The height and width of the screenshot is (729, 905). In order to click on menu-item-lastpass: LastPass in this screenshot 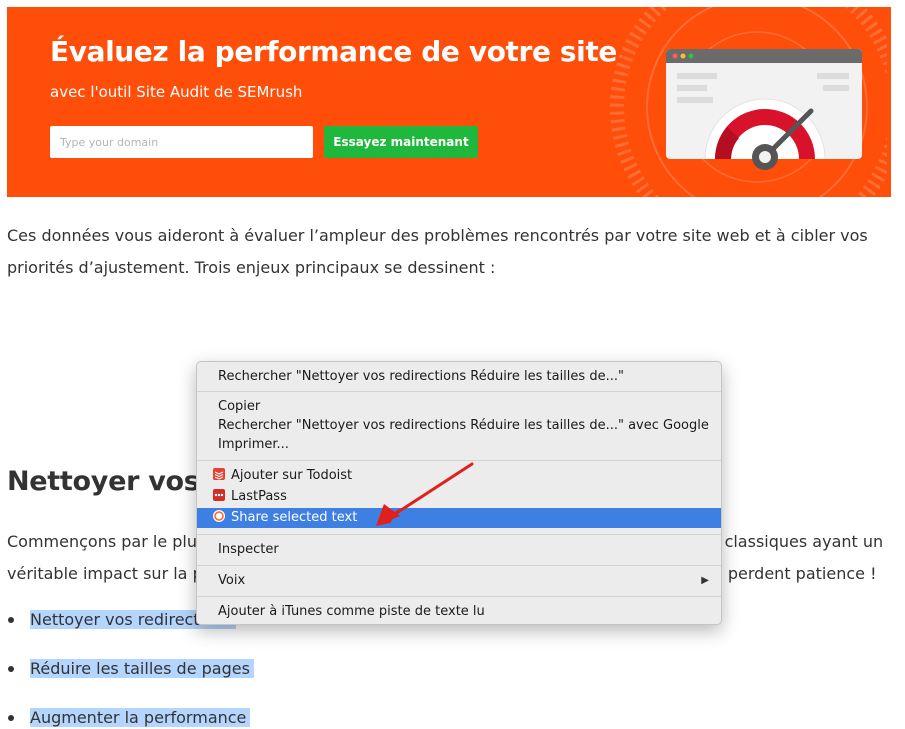, I will do `click(459, 497)`.